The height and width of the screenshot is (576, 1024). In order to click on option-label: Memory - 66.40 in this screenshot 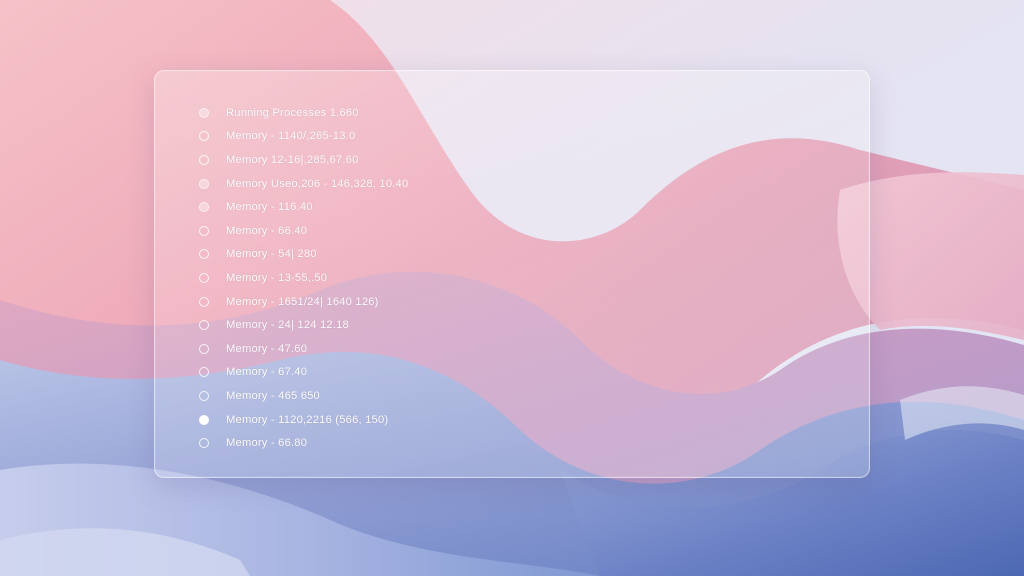, I will do `click(267, 230)`.